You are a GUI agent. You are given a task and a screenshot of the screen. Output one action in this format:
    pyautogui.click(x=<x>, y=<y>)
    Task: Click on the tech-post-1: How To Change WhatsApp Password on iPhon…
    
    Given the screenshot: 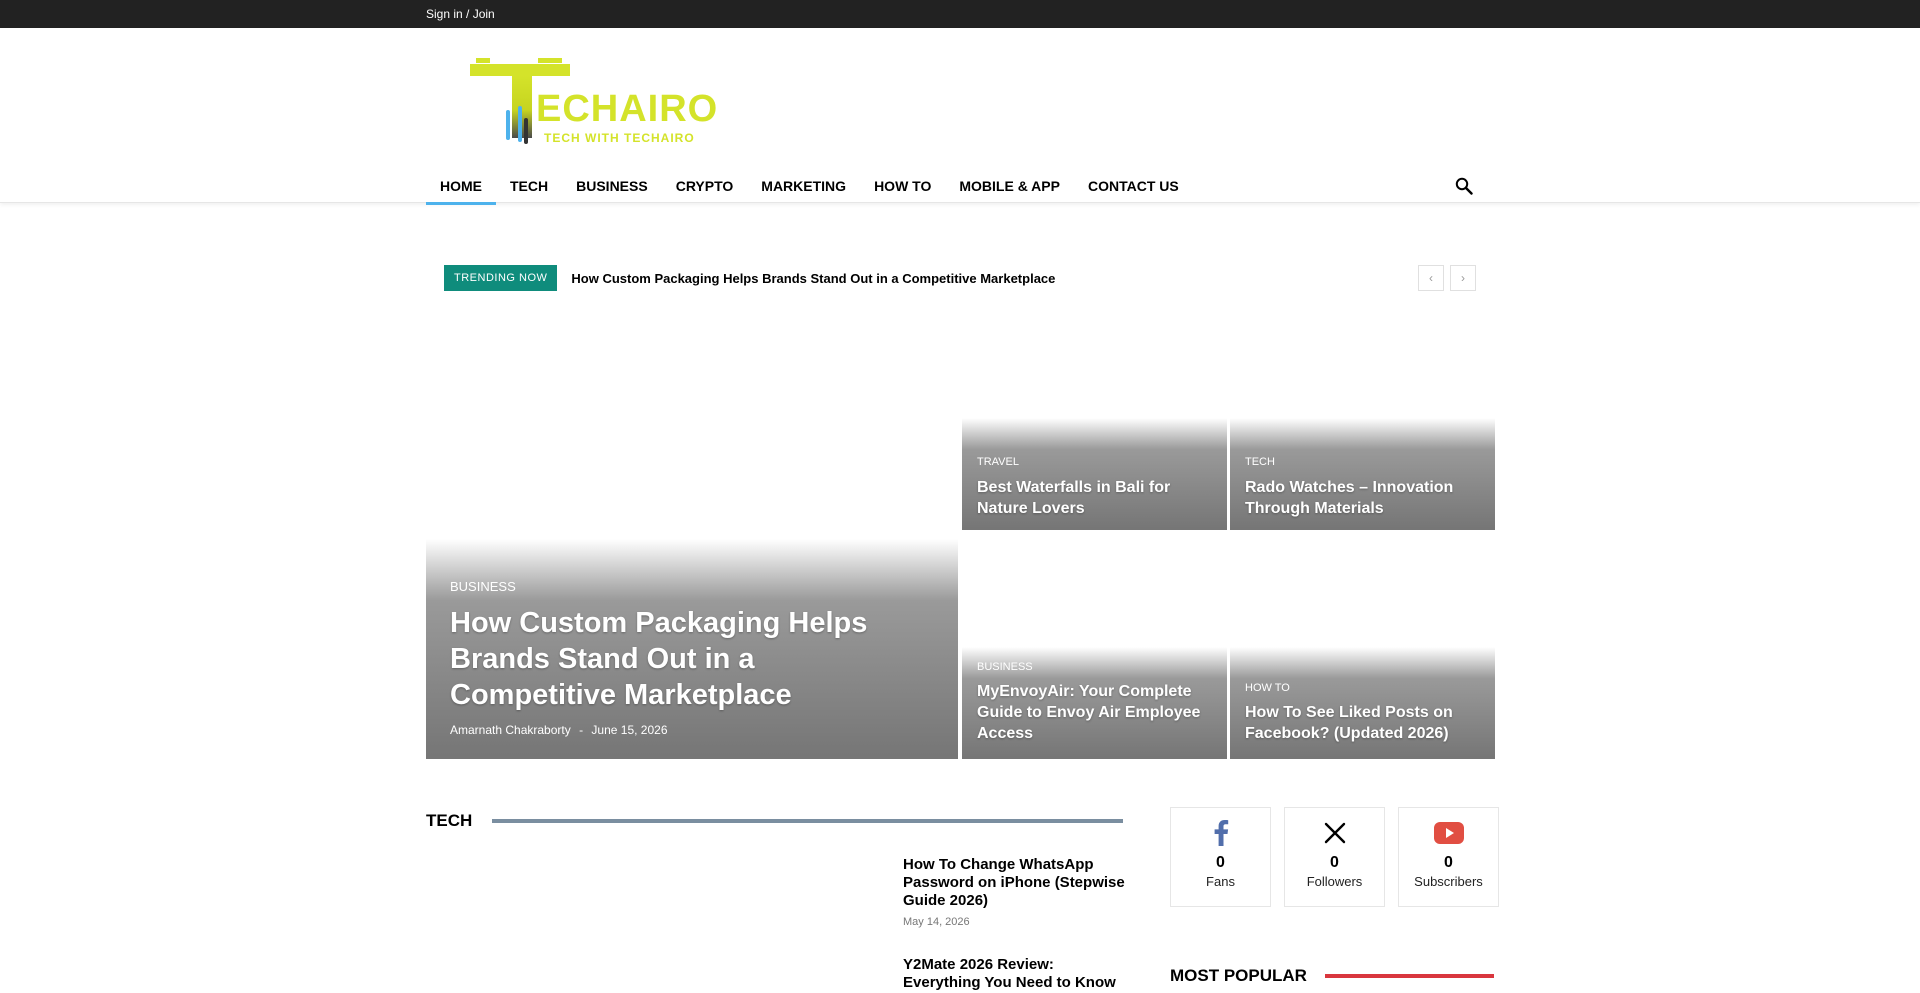 What is the action you would take?
    pyautogui.click(x=1018, y=892)
    